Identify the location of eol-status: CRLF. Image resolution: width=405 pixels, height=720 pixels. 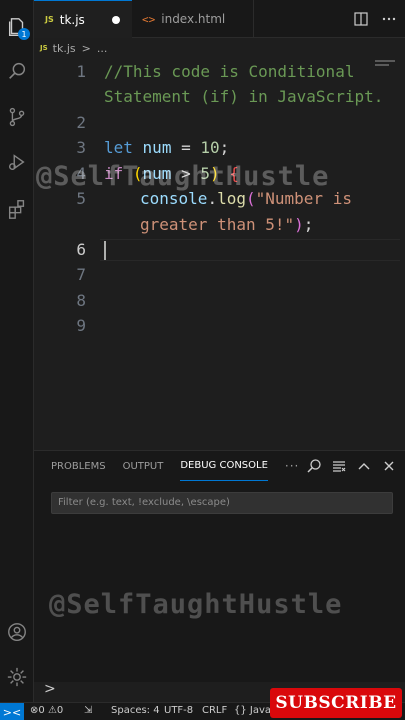
(214, 710).